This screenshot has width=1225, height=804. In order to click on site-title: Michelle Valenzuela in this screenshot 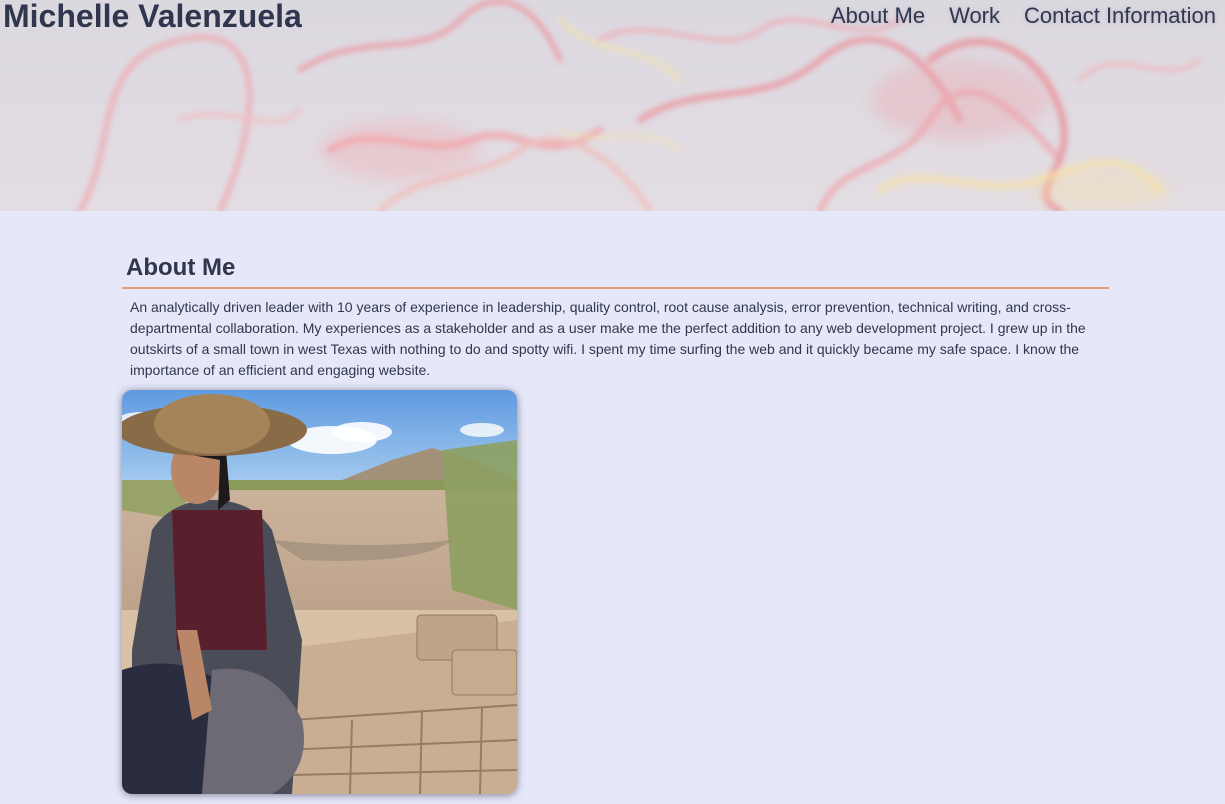, I will do `click(152, 17)`.